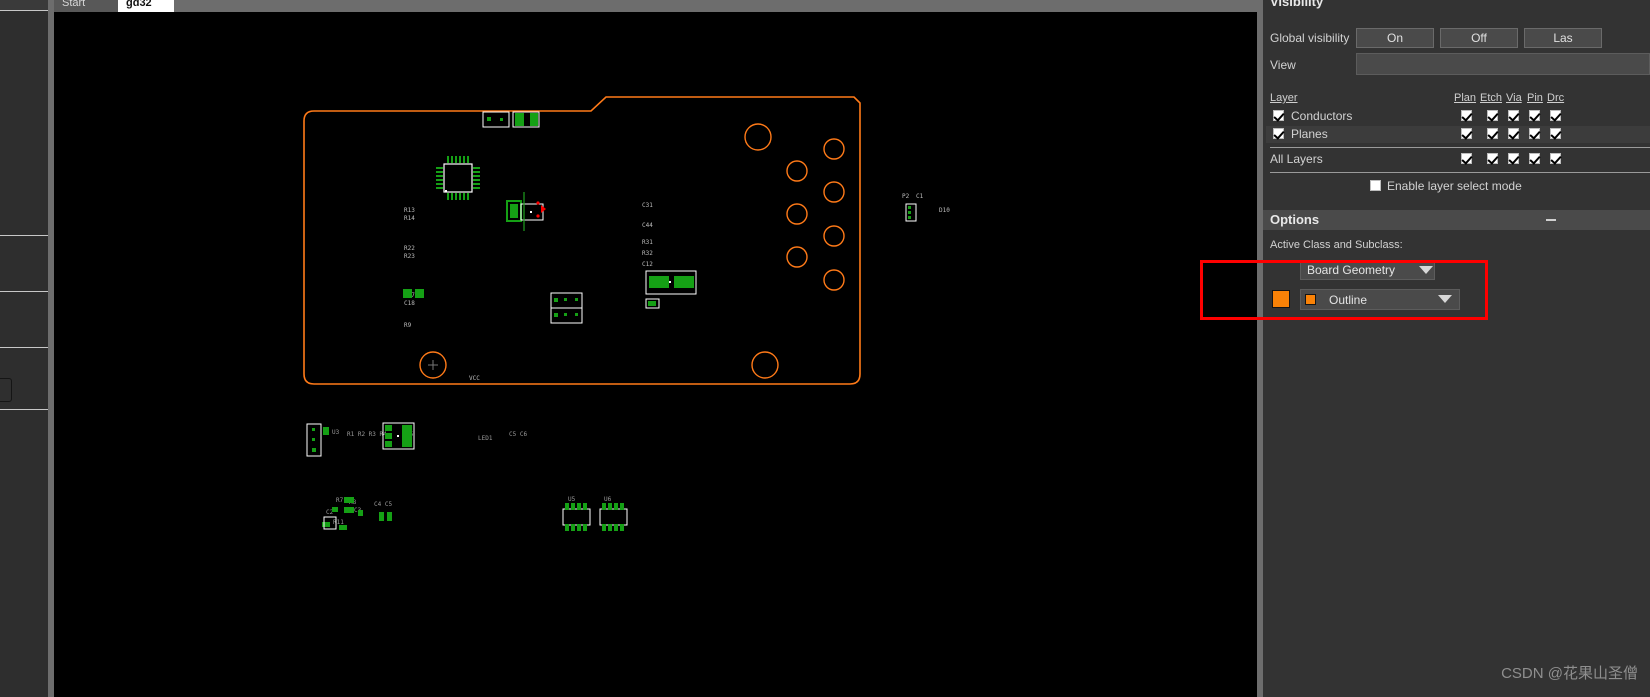 The width and height of the screenshot is (1650, 697). I want to click on layer-table-rule, so click(1460, 147).